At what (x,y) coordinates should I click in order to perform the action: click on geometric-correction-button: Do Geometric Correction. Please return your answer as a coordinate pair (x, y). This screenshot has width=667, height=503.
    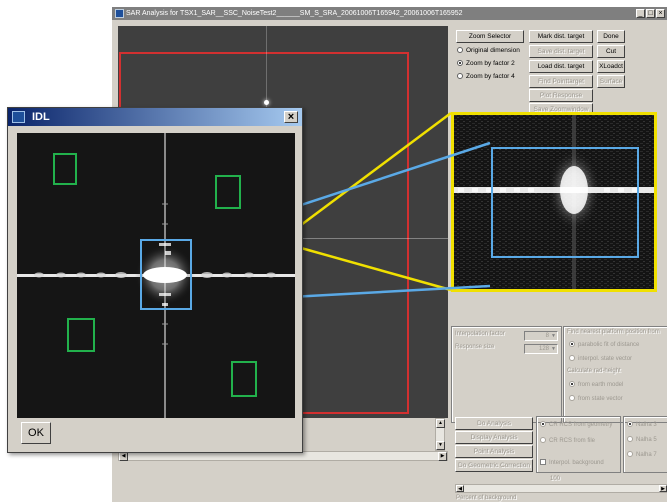
    Looking at the image, I should click on (494, 465).